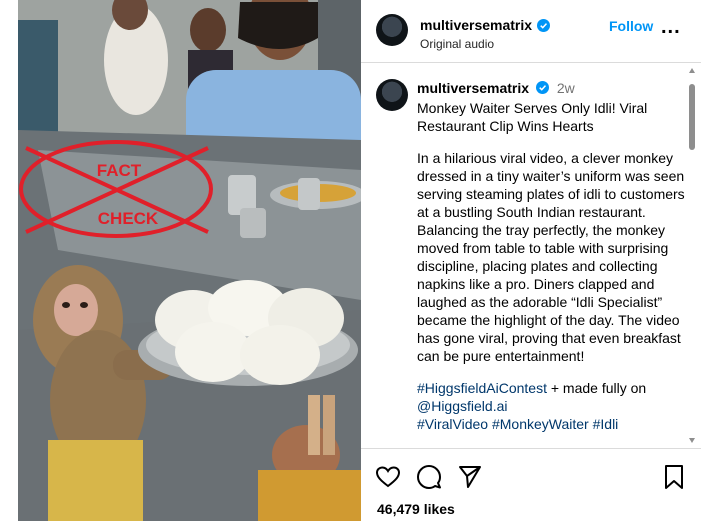 The height and width of the screenshot is (522, 701). What do you see at coordinates (692, 255) in the screenshot?
I see `scrollbar` at bounding box center [692, 255].